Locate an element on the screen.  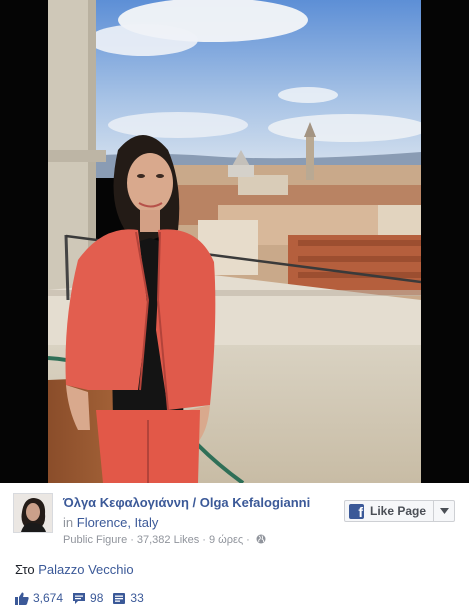
chevron-down-icon is located at coordinates (444, 511).